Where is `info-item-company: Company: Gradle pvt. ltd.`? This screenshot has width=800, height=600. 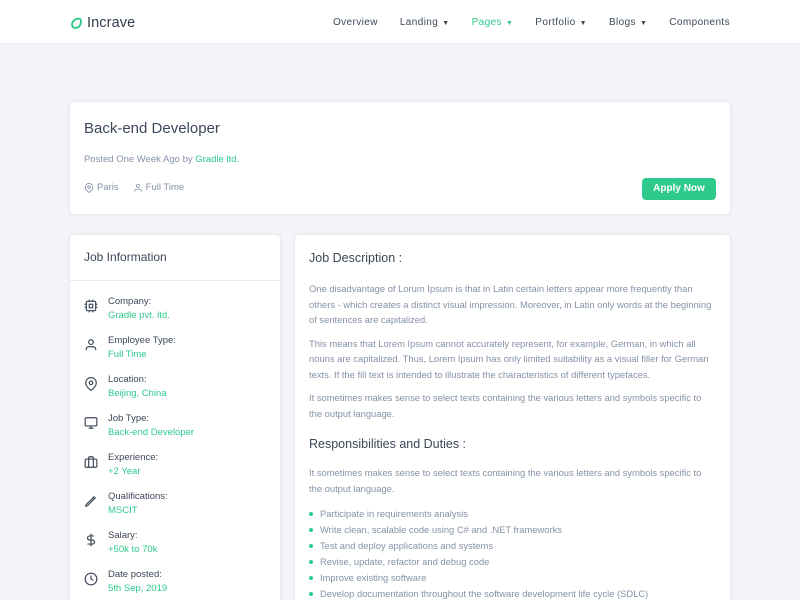 info-item-company: Company: Gradle pvt. ltd. is located at coordinates (175, 314).